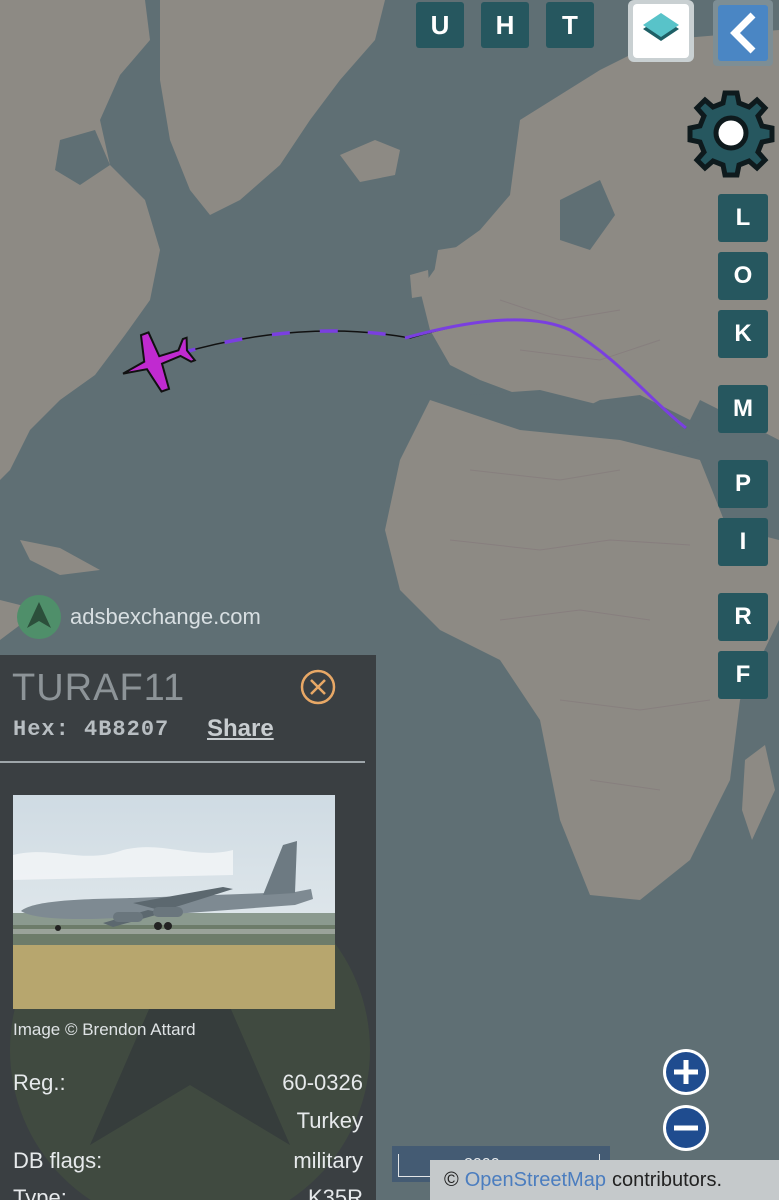  Describe the element at coordinates (182, 762) in the screenshot. I see `divider` at that location.